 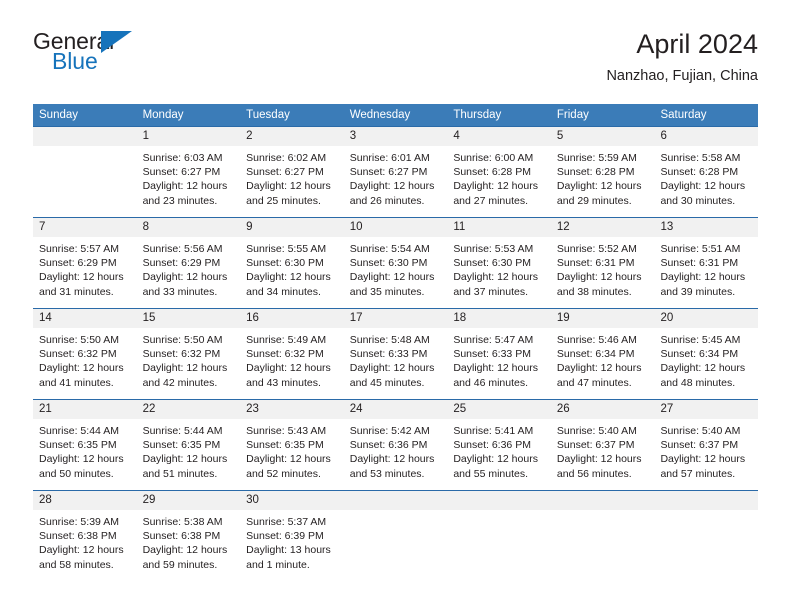 What do you see at coordinates (387, 473) in the screenshot?
I see `daylight-text-line2: and 53 minutes.` at bounding box center [387, 473].